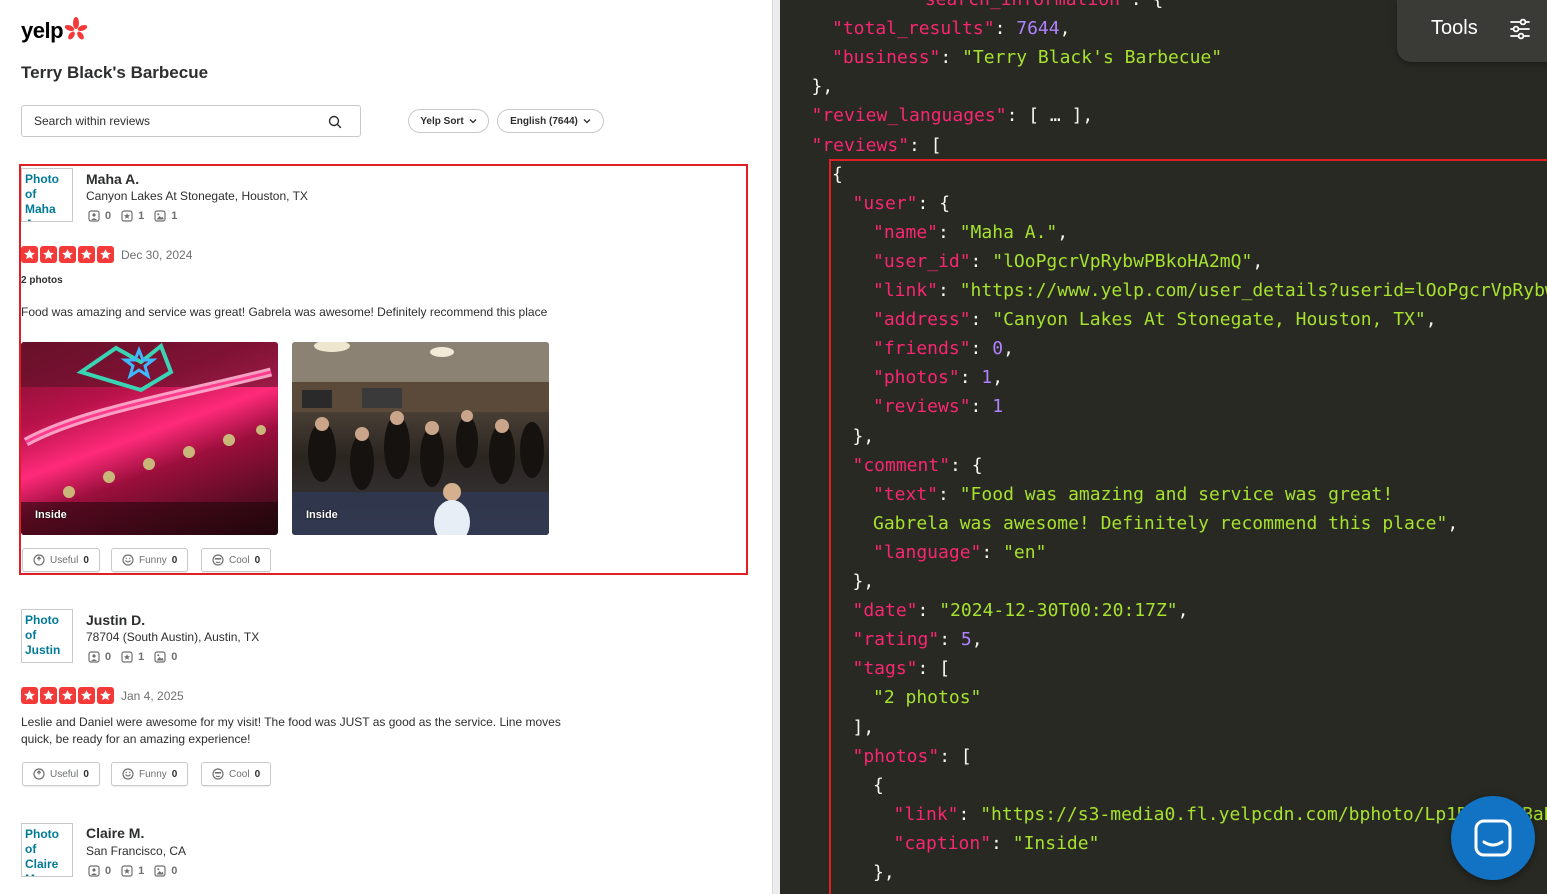 Image resolution: width=1547 pixels, height=894 pixels. What do you see at coordinates (550, 121) in the screenshot?
I see `language-dropdown: English (7644)` at bounding box center [550, 121].